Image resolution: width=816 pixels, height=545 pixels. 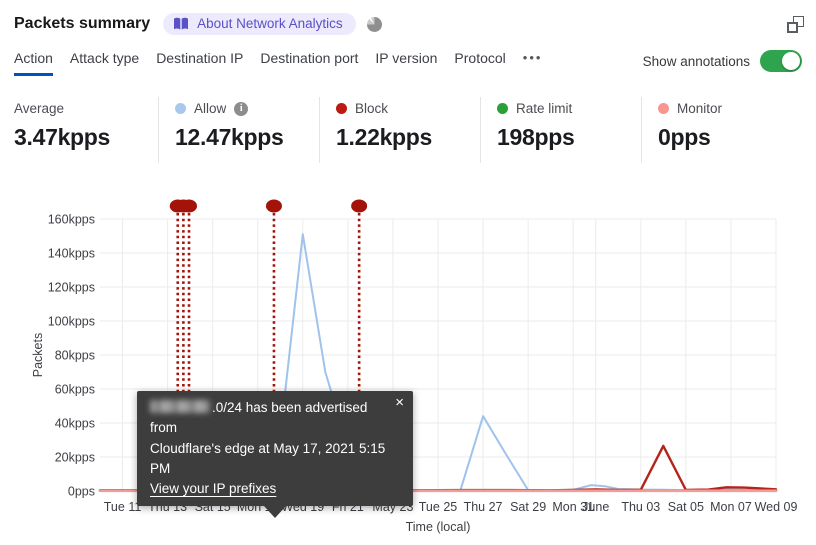 What do you see at coordinates (71, 254) in the screenshot?
I see `y-tick-label: 140kpps` at bounding box center [71, 254].